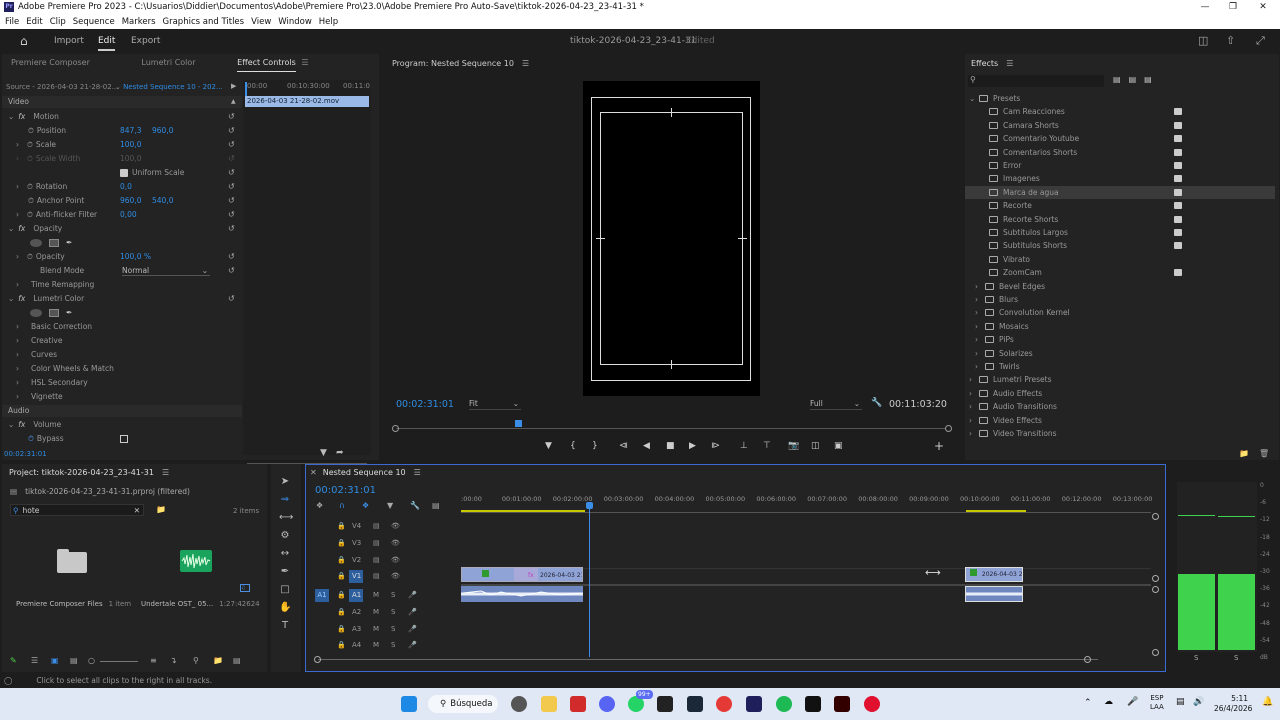 The image size is (1280, 720). Describe the element at coordinates (69, 41) in the screenshot. I see `tab-import: Import` at that location.